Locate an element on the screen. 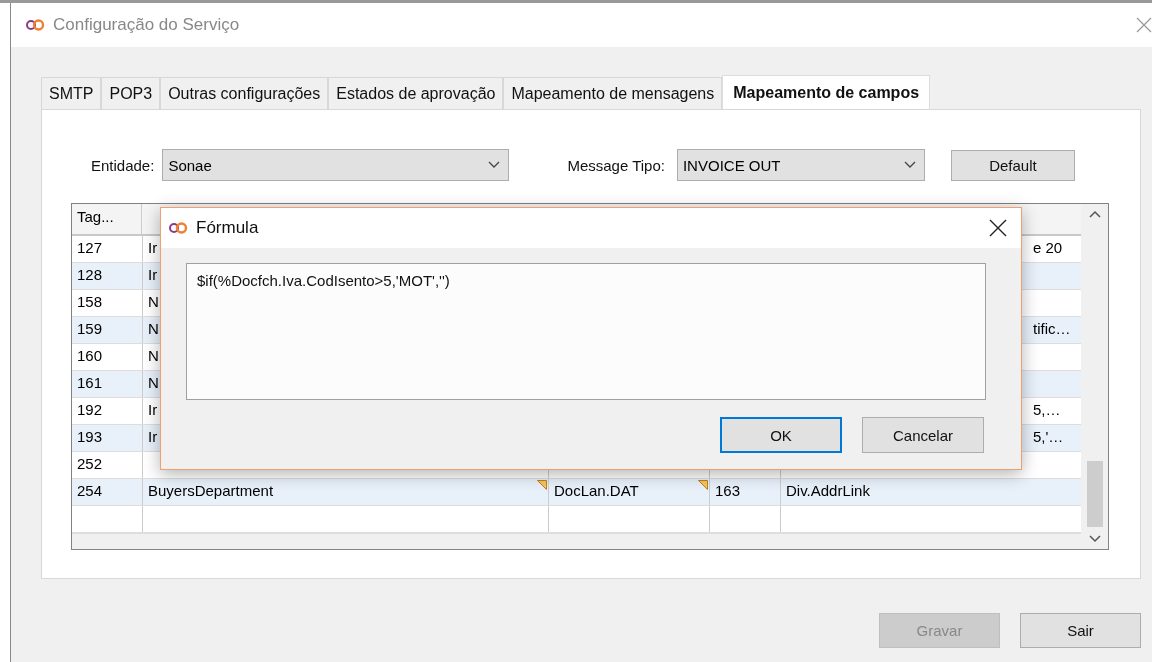 Image resolution: width=1152 pixels, height=662 pixels. tag-cell: 161 is located at coordinates (90, 382).